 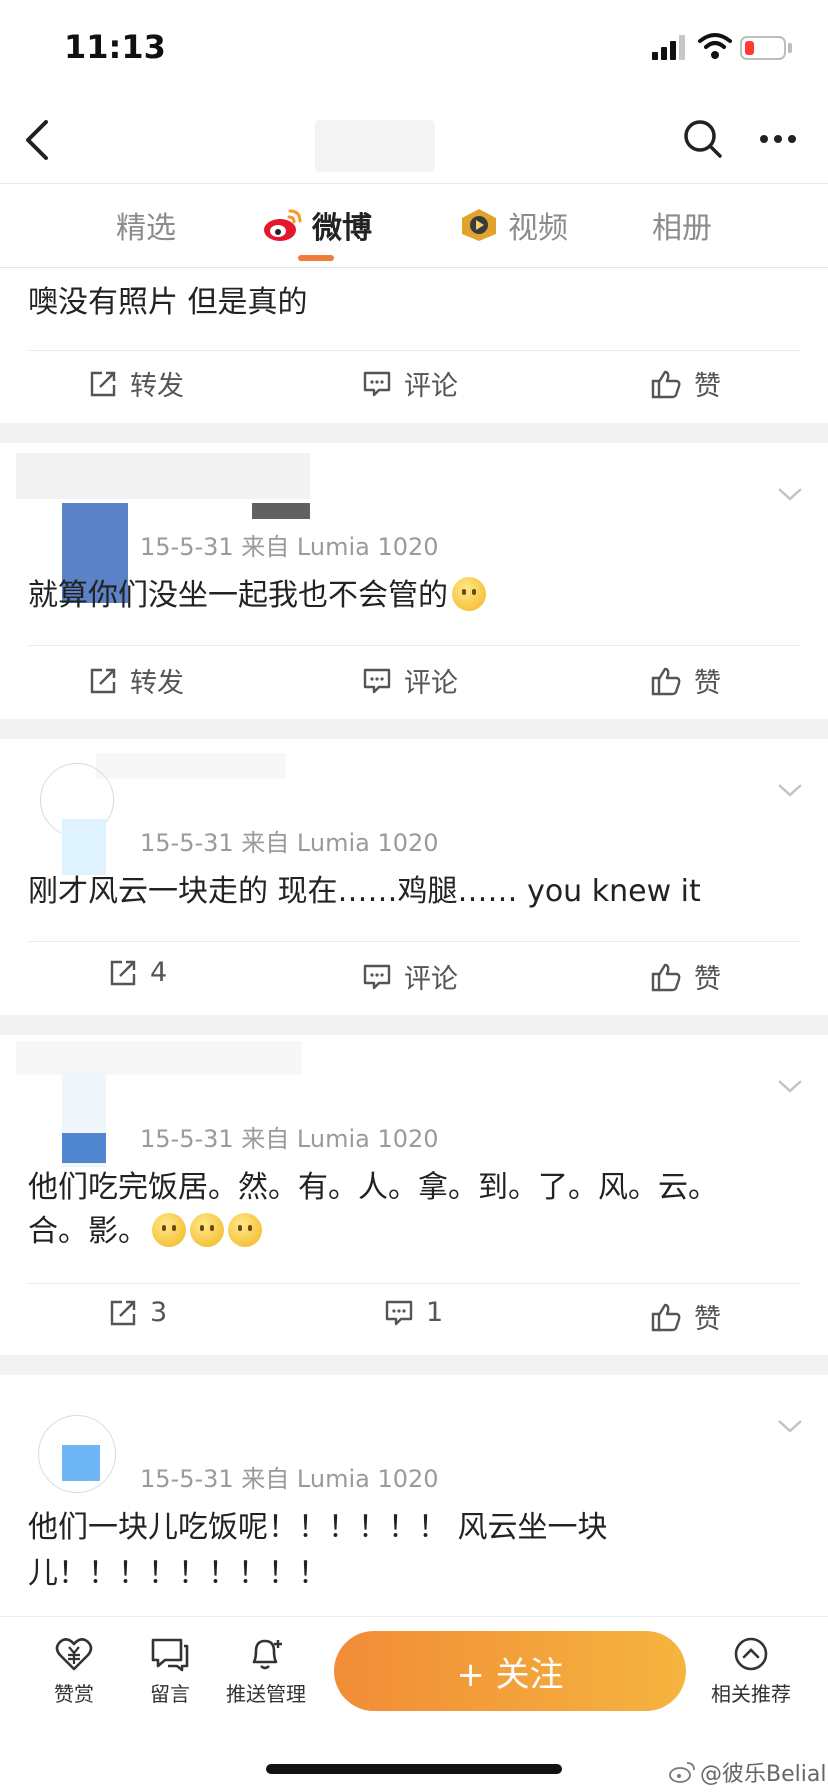 I want to click on repost-count: 4, so click(x=159, y=972).